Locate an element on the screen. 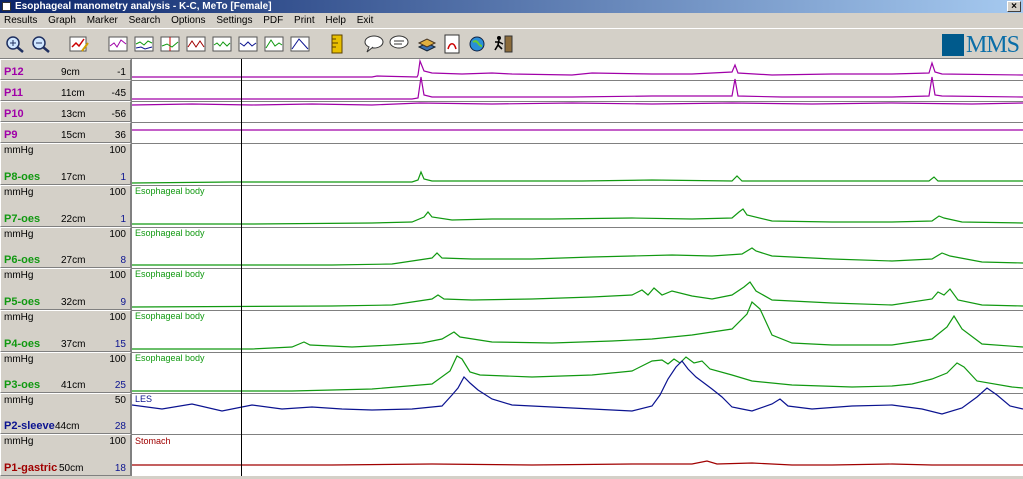  mms-logo-text: MMS is located at coordinates (992, 44).